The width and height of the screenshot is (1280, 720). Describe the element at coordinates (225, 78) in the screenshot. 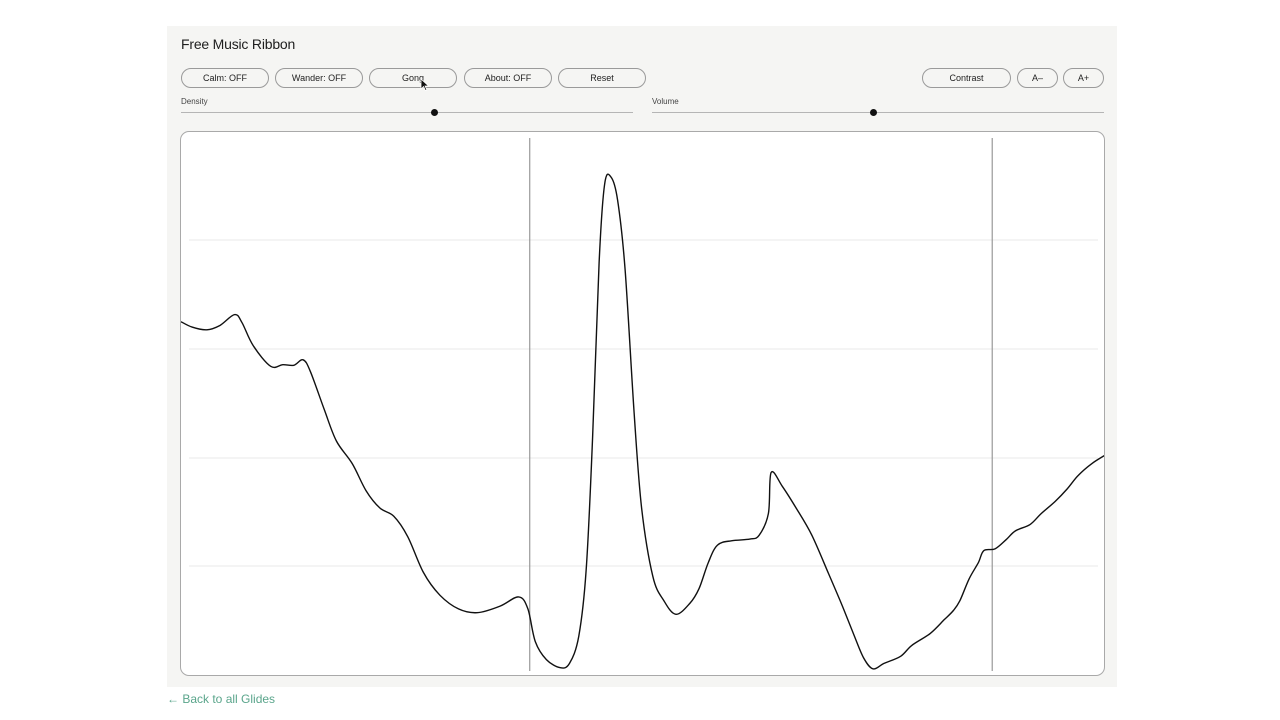

I see `calm-toggle-button: Calm: OFF` at that location.